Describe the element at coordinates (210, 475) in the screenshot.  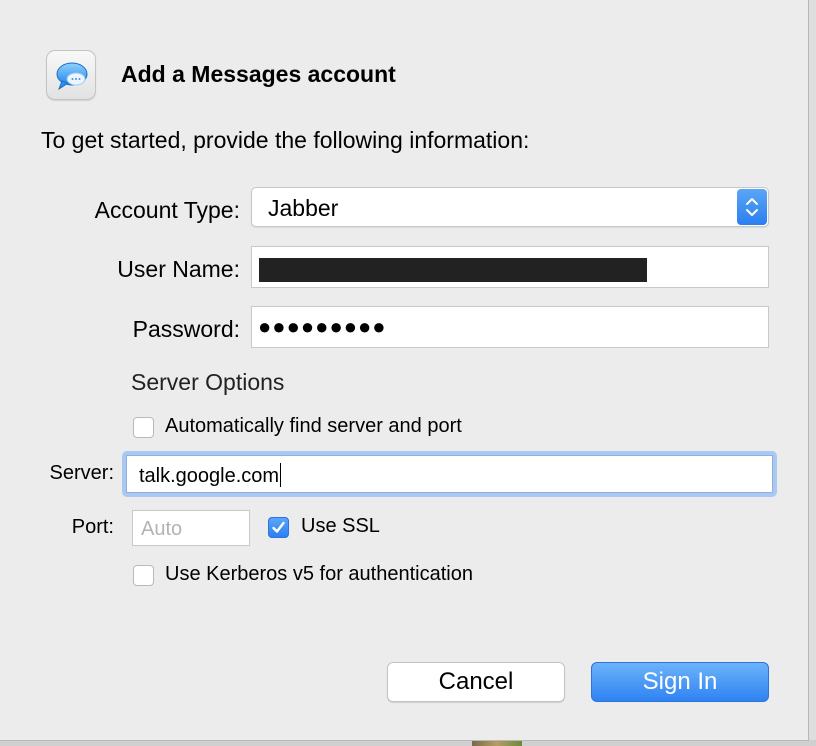
I see `server-value: talk.google.com` at that location.